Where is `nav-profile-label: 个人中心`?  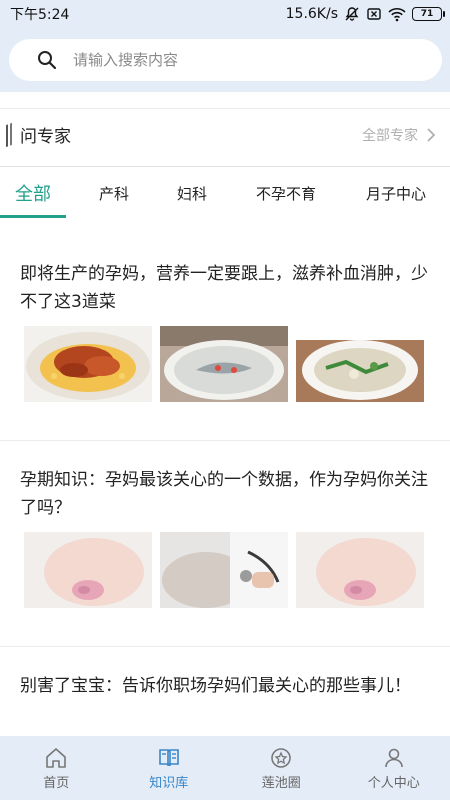
nav-profile-label: 个人中心 is located at coordinates (393, 783).